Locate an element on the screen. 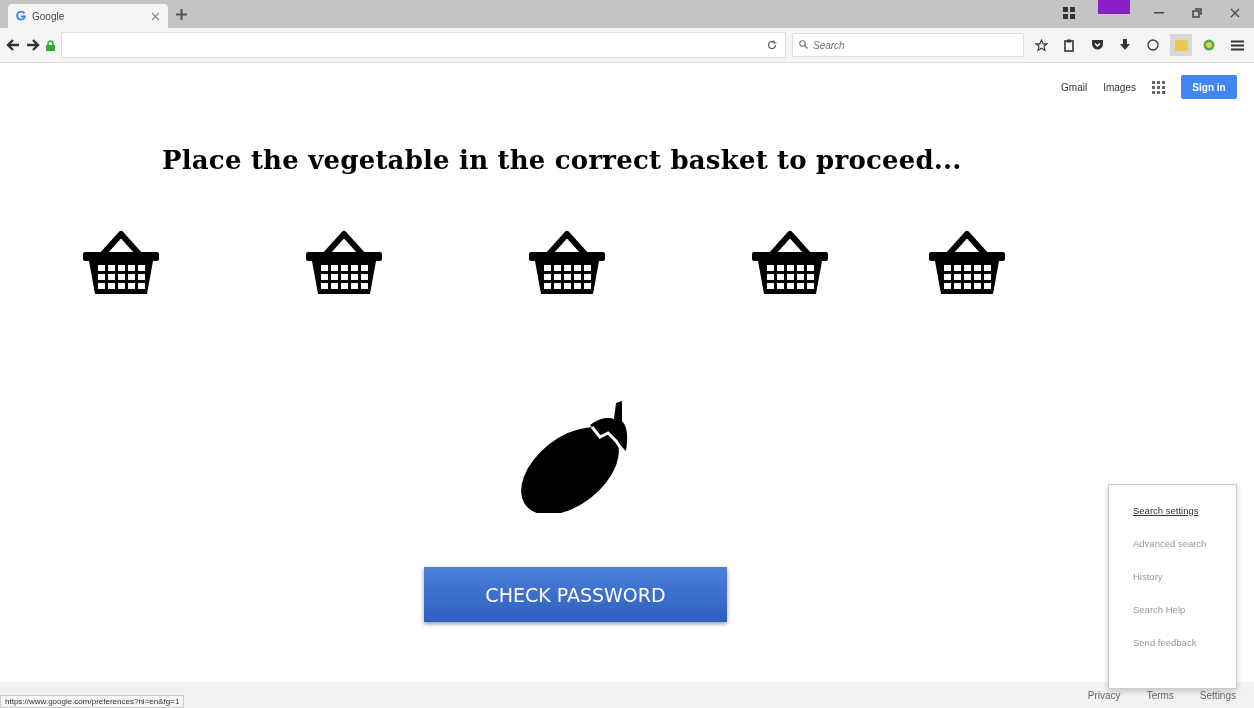 The height and width of the screenshot is (708, 1254). menu-icon is located at coordinates (1237, 45).